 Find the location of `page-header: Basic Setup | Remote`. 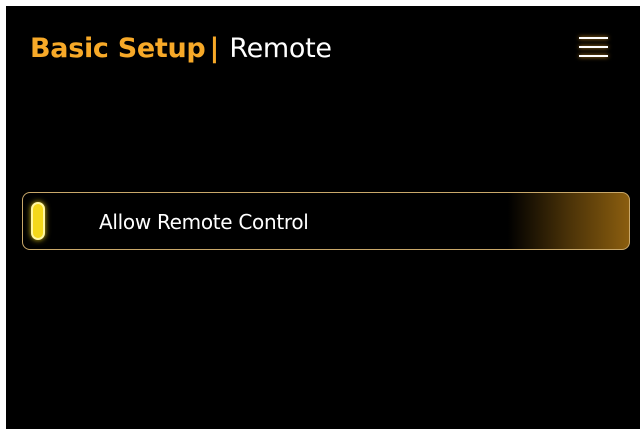

page-header: Basic Setup | Remote is located at coordinates (181, 48).